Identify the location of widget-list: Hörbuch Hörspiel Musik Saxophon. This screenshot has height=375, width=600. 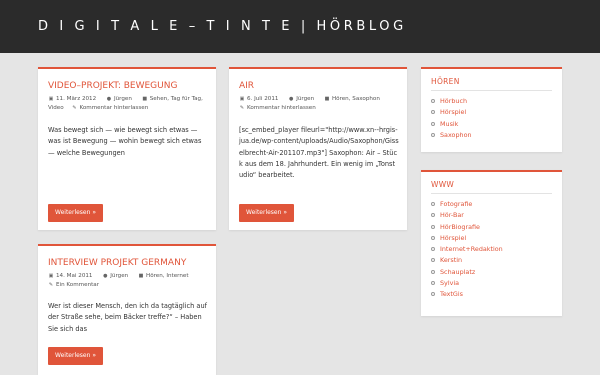
(451, 118).